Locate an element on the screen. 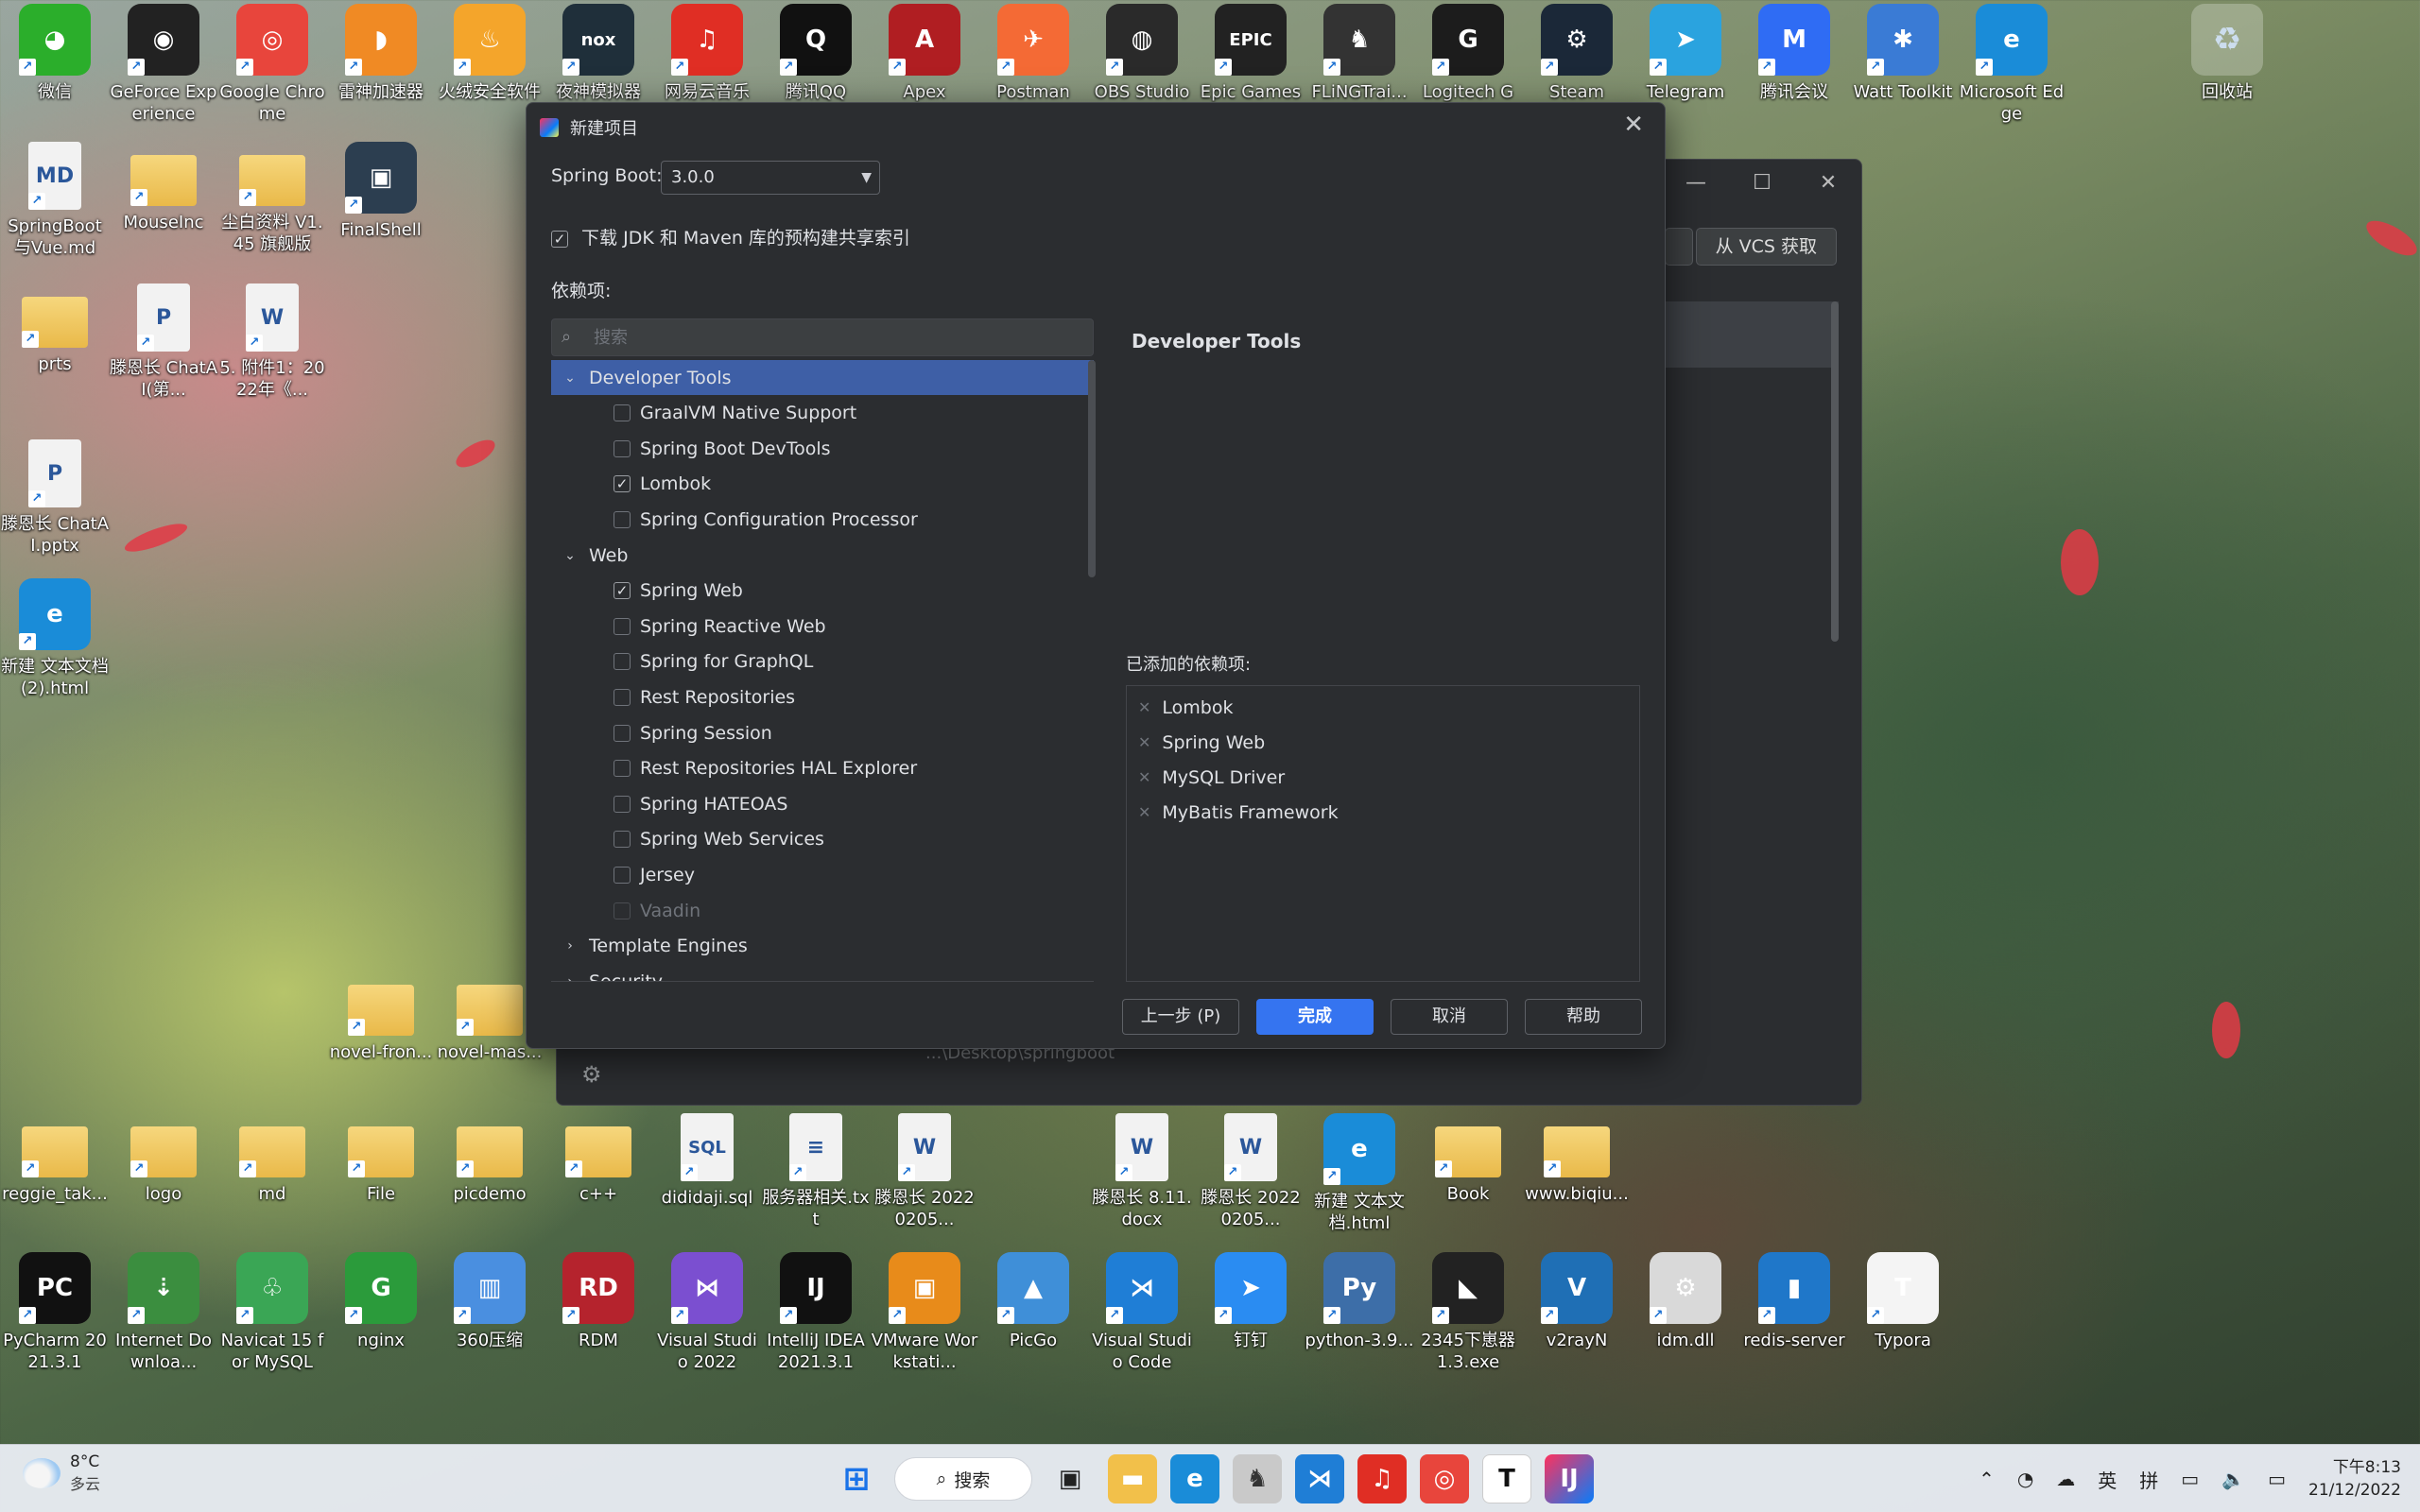  desktop-shortcut: ▮ ↗ redis-server is located at coordinates (1794, 1323).